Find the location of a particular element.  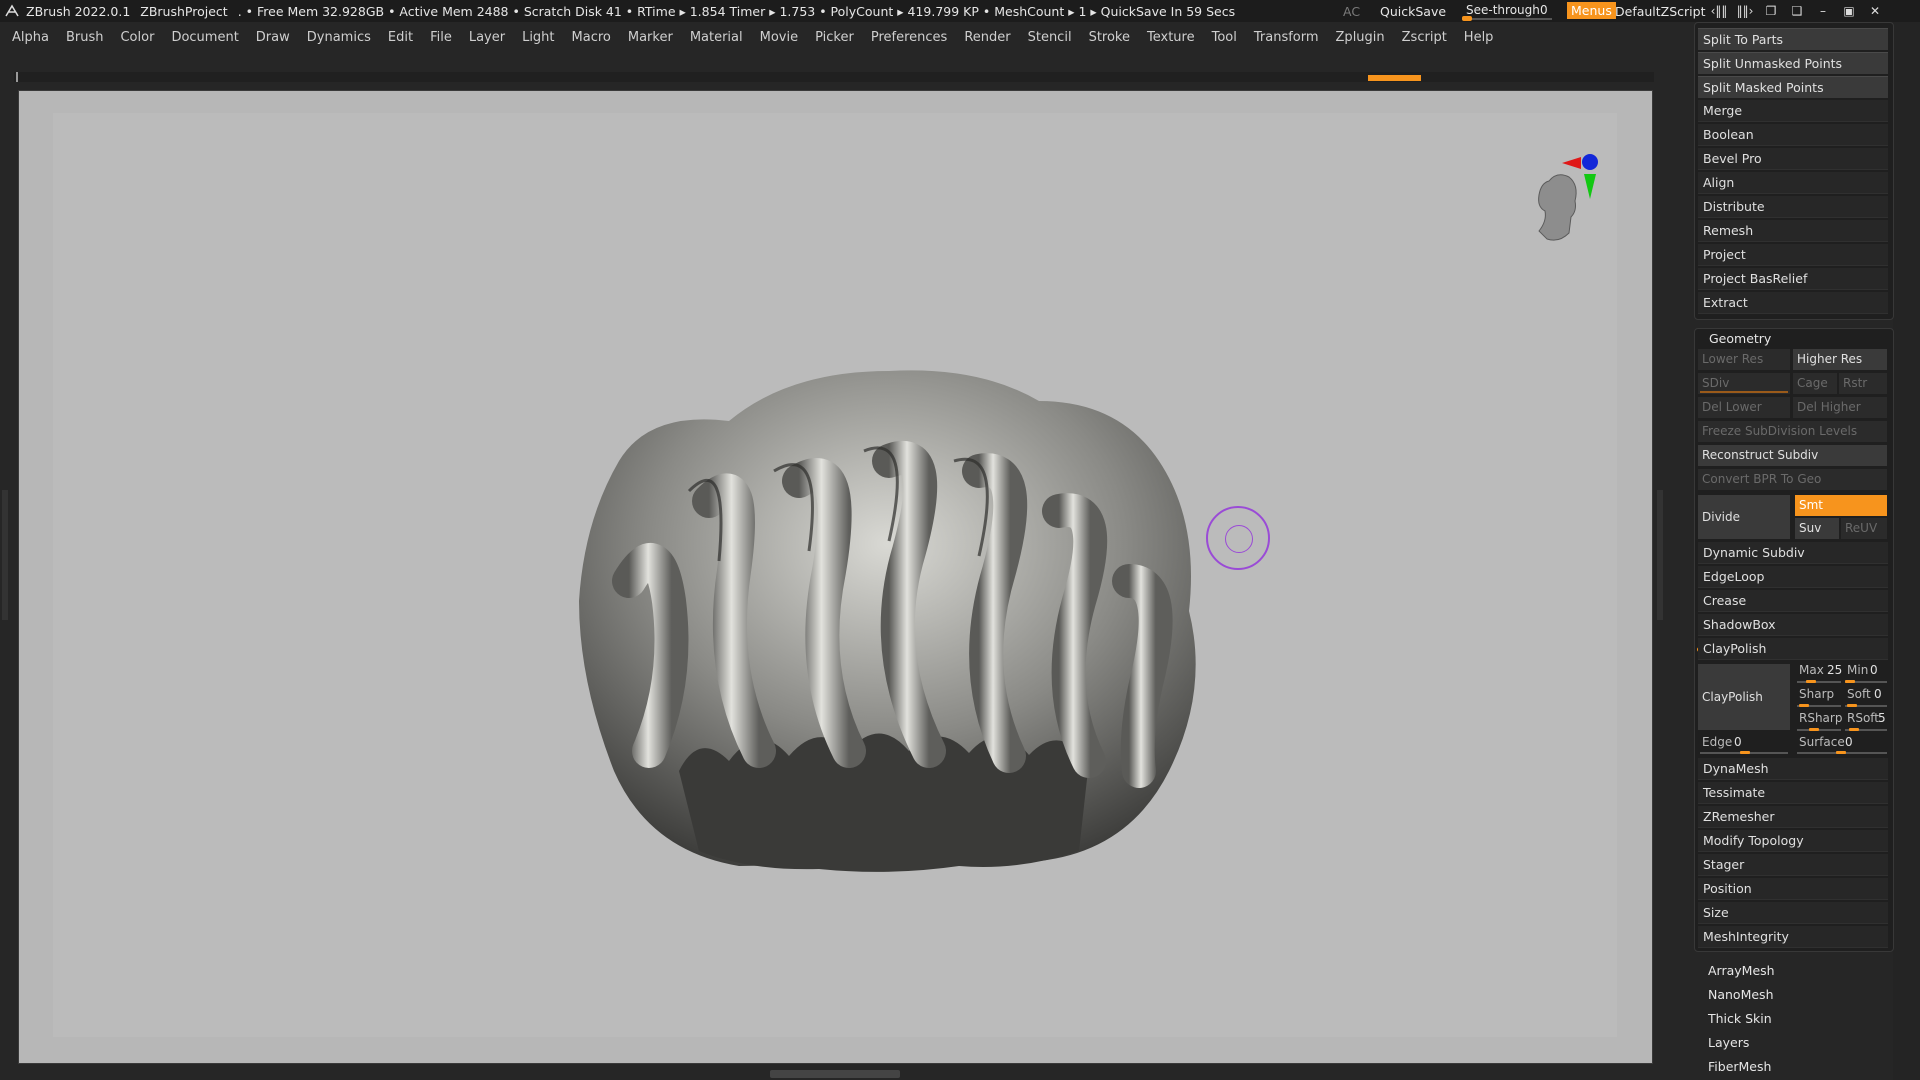

menu-layer: Layer is located at coordinates (487, 37).